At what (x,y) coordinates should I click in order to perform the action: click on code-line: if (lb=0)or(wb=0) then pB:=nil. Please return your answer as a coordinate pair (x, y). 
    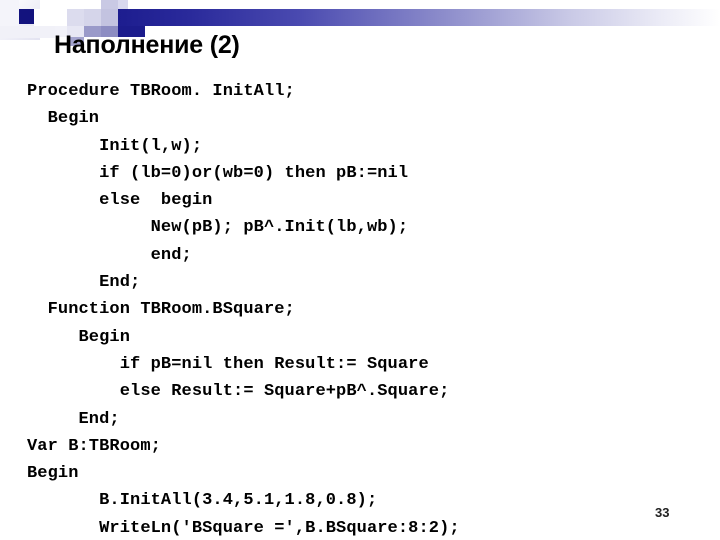
    Looking at the image, I should click on (218, 173).